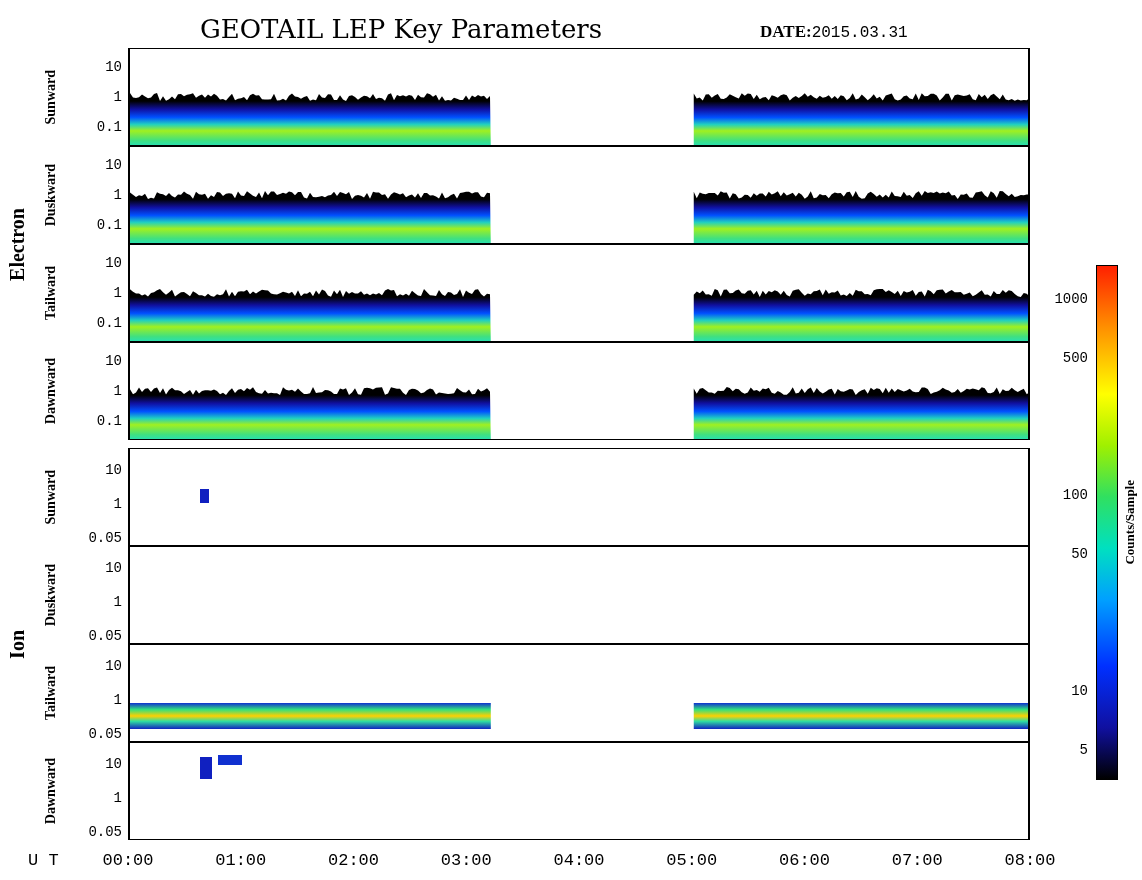 The width and height of the screenshot is (1142, 880). What do you see at coordinates (402, 29) in the screenshot?
I see `chart-title: GEOTAIL LEP Key Parameters` at bounding box center [402, 29].